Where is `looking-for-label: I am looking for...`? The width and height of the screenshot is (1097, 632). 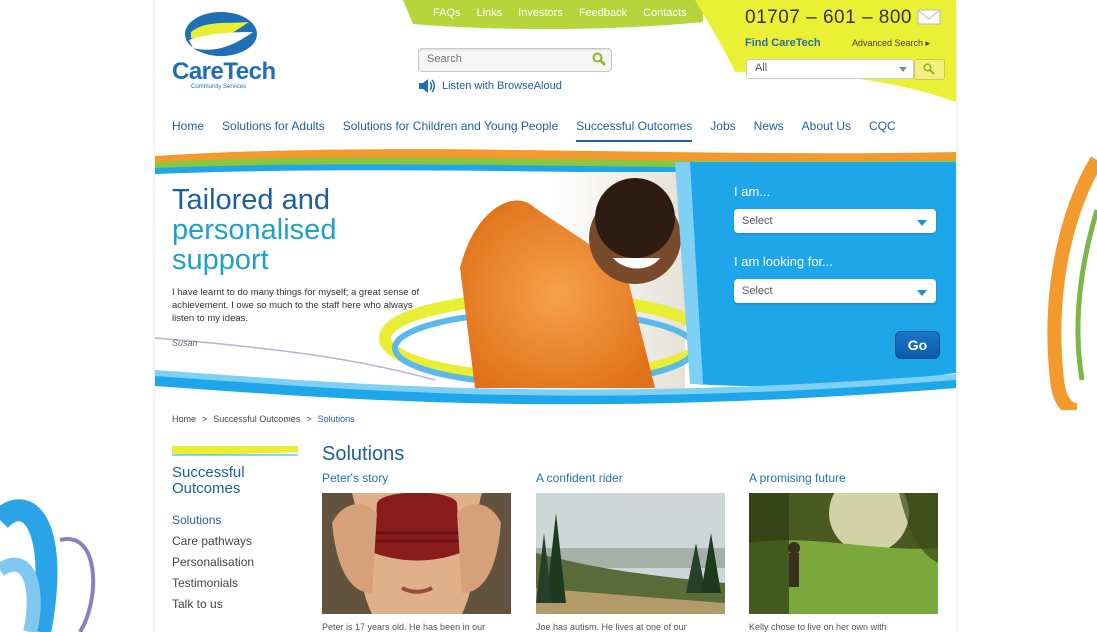 looking-for-label: I am looking for... is located at coordinates (783, 261).